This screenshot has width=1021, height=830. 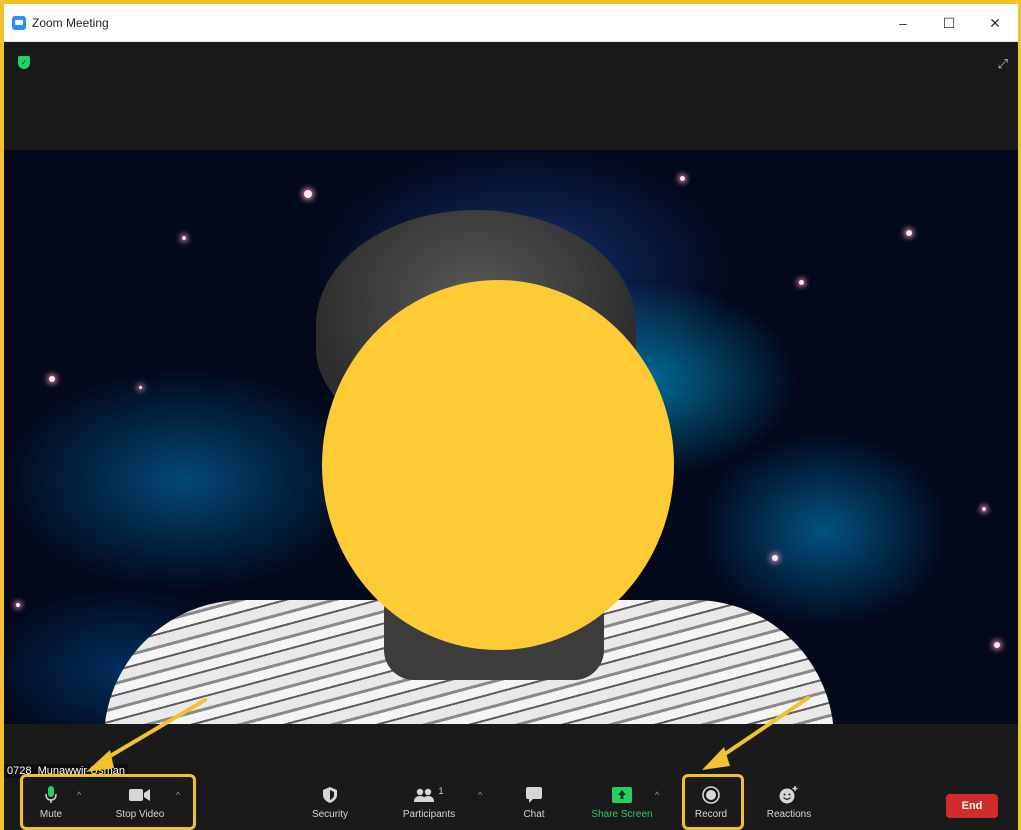 What do you see at coordinates (789, 805) in the screenshot?
I see `reactions-button: Reactions` at bounding box center [789, 805].